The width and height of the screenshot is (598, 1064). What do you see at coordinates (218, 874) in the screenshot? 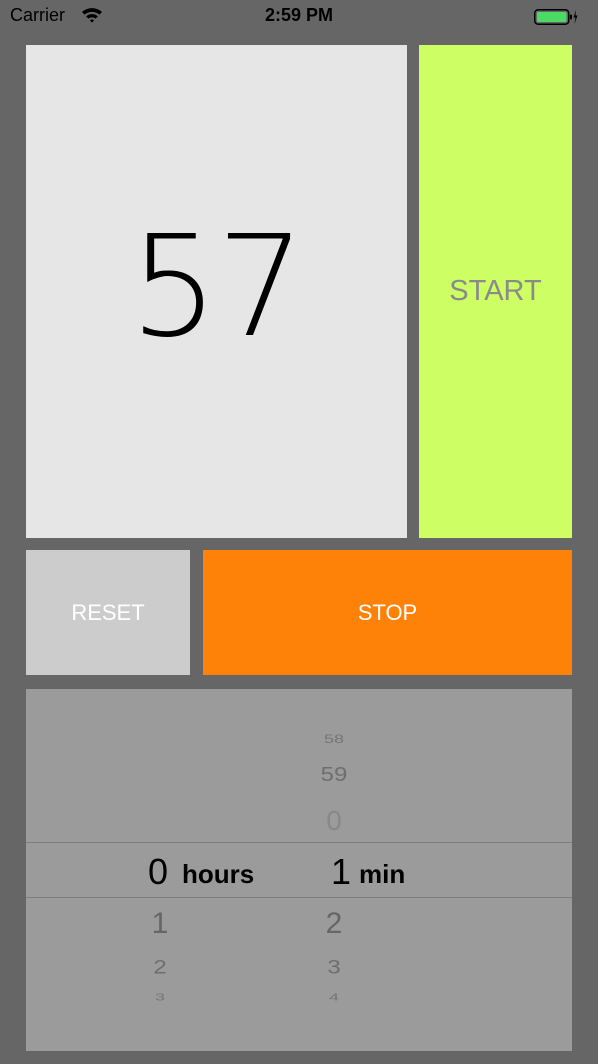
I see `hours-unit-label: hours` at bounding box center [218, 874].